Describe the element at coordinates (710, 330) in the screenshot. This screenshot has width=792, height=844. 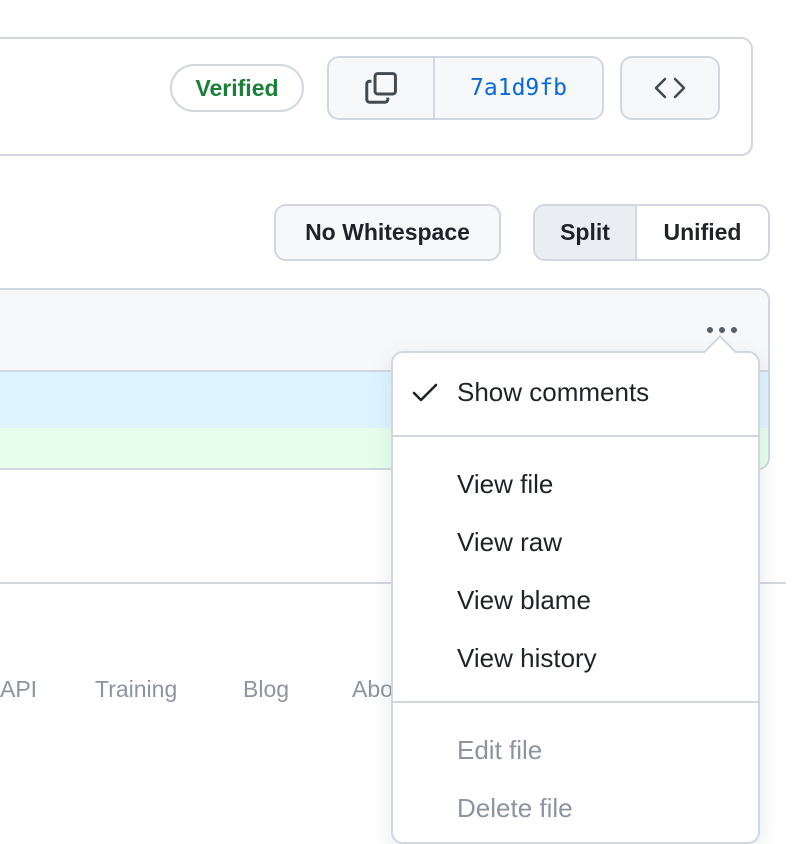
I see `kebab-horizontal-icon` at that location.